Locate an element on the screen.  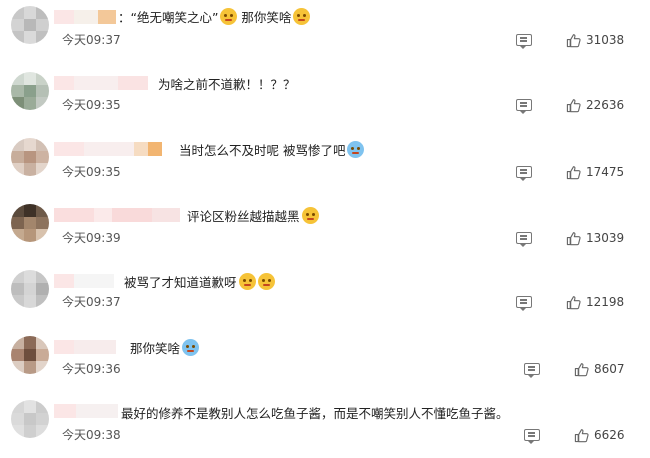
timestamp: 今天09:36 is located at coordinates (91, 369).